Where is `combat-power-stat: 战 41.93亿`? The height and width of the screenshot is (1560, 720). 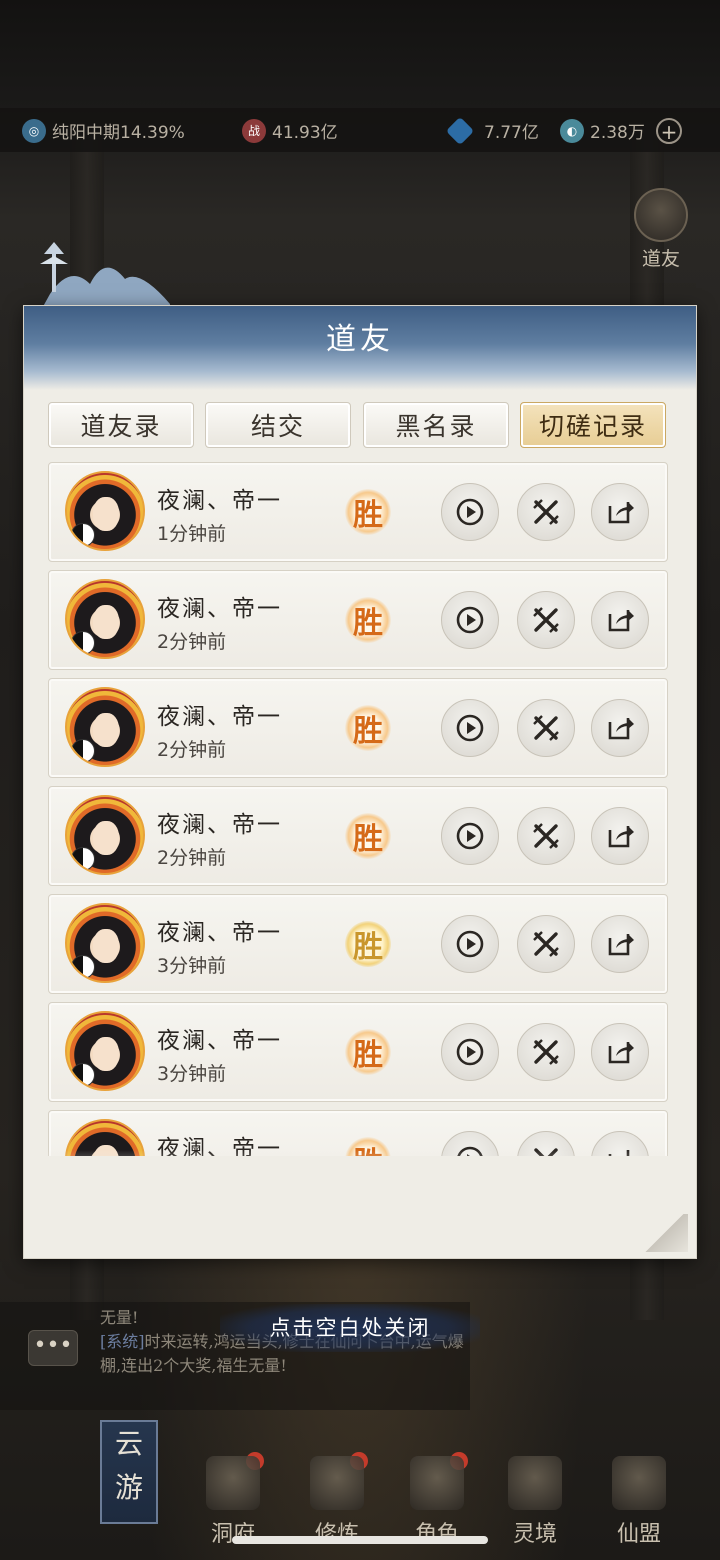 combat-power-stat: 战 41.93亿 is located at coordinates (290, 130).